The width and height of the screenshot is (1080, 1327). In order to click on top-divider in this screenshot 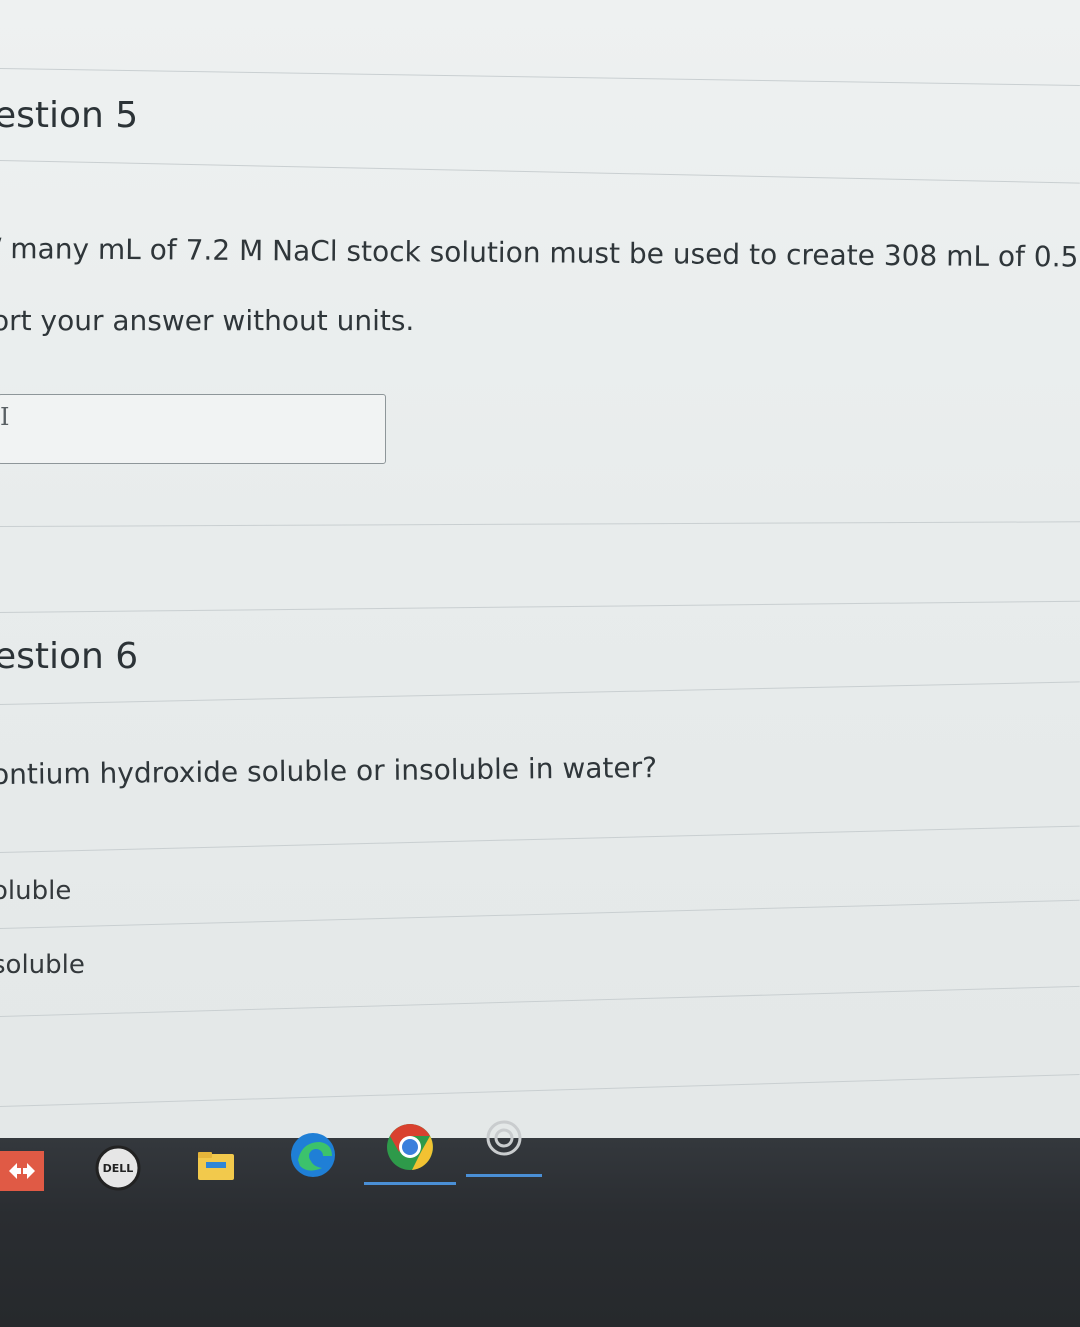, I will do `click(540, 77)`.